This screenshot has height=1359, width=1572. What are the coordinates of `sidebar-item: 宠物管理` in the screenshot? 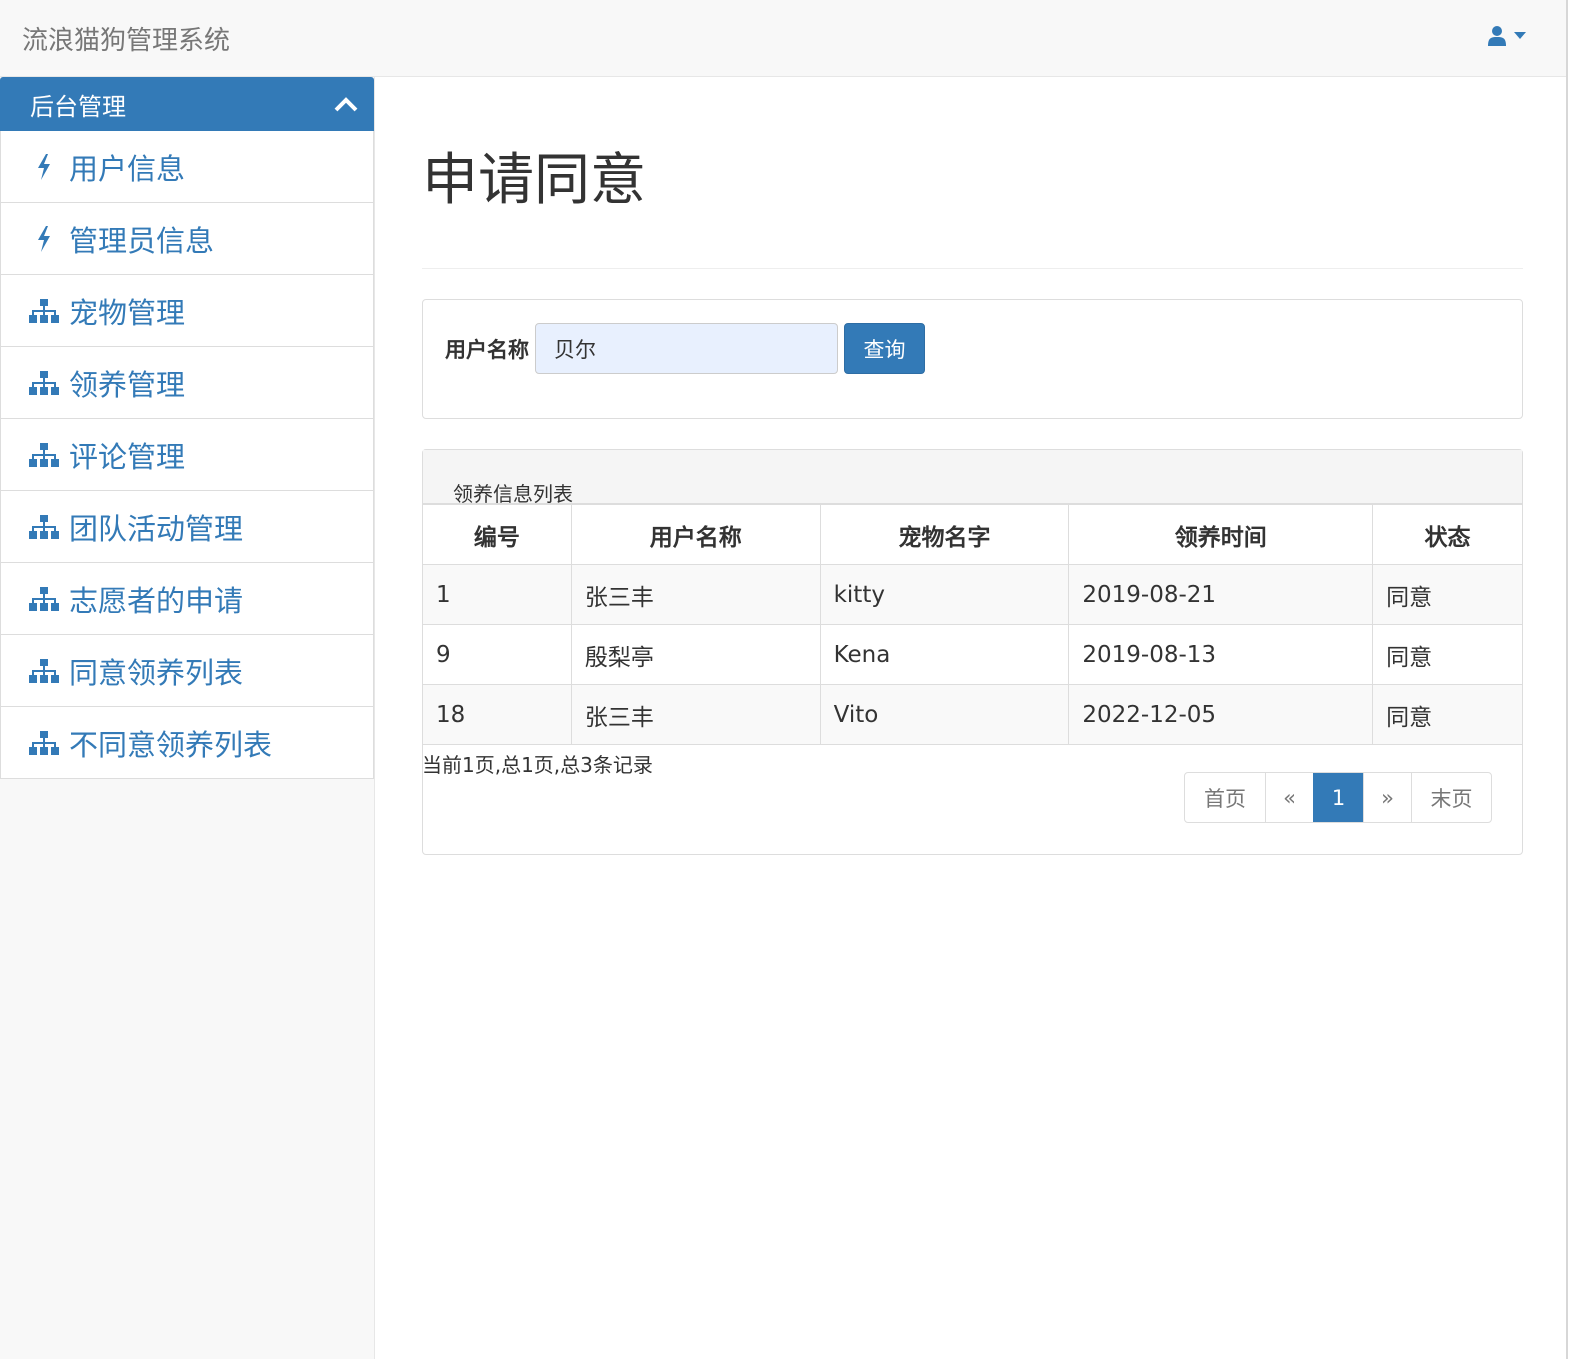 It's located at (187, 311).